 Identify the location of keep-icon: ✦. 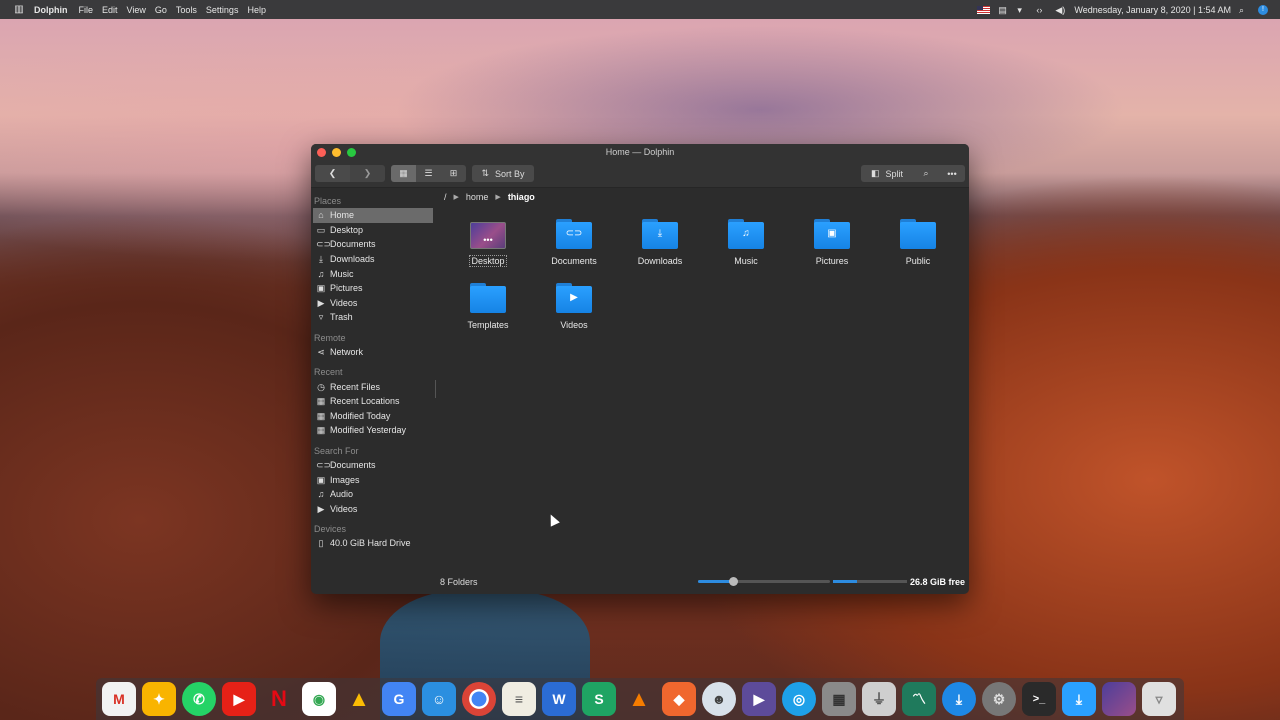
(159, 699).